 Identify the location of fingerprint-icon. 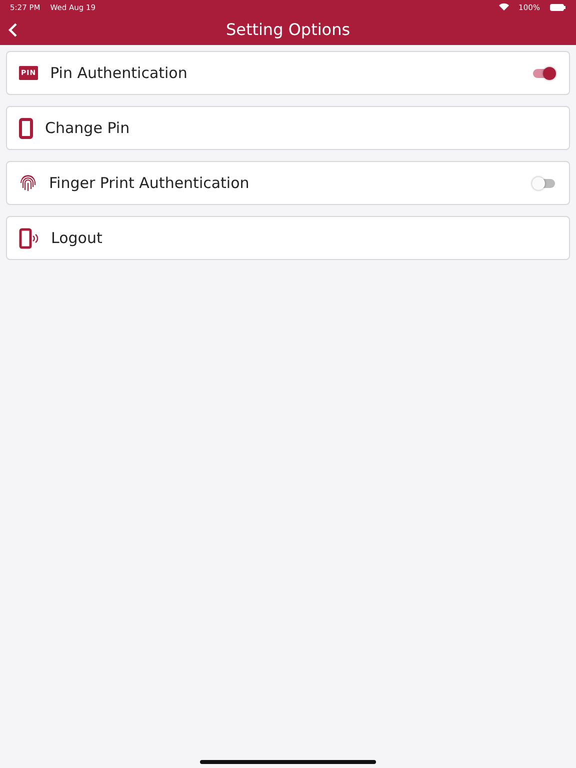
(28, 183).